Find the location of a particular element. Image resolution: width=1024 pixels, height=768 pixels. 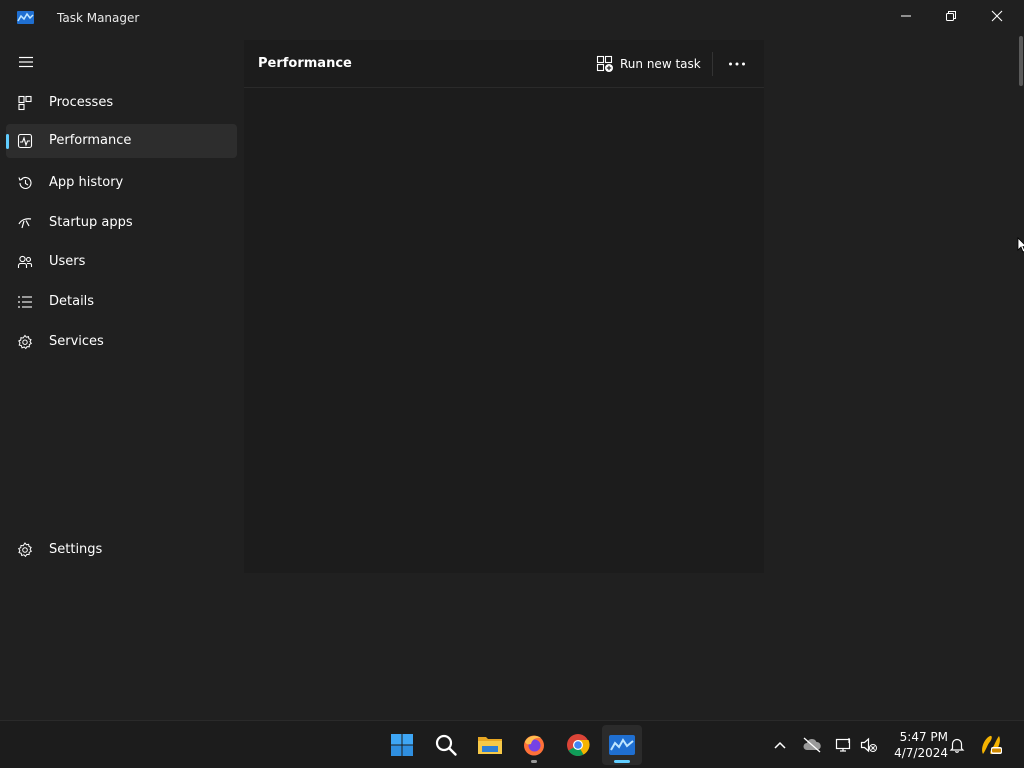

chrome-button is located at coordinates (578, 745).